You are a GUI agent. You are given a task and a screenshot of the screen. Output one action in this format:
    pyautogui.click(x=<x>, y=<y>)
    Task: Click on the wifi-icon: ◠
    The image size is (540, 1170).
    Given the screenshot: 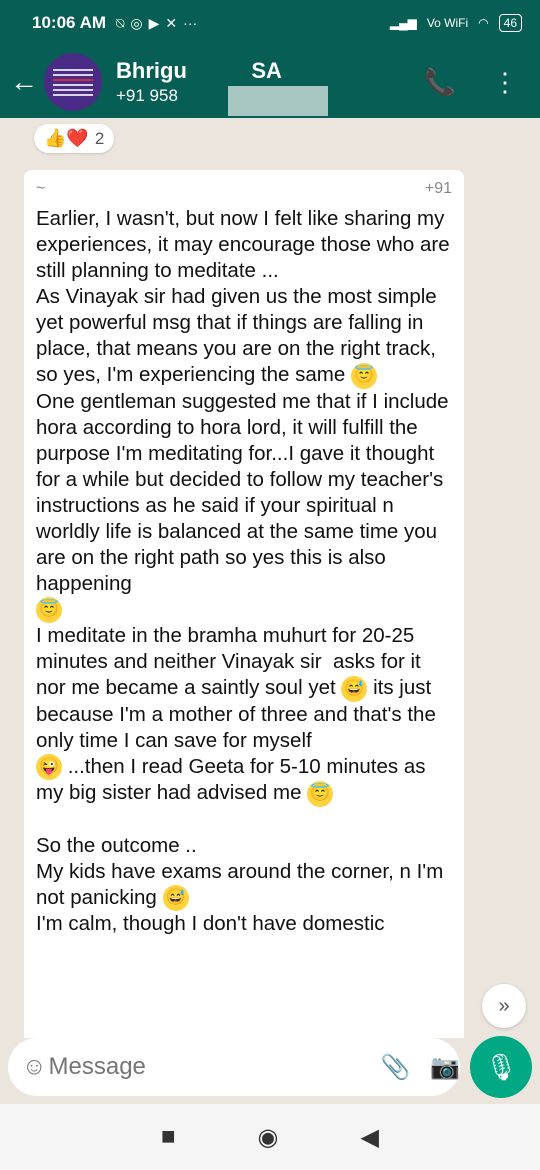 What is the action you would take?
    pyautogui.click(x=483, y=23)
    